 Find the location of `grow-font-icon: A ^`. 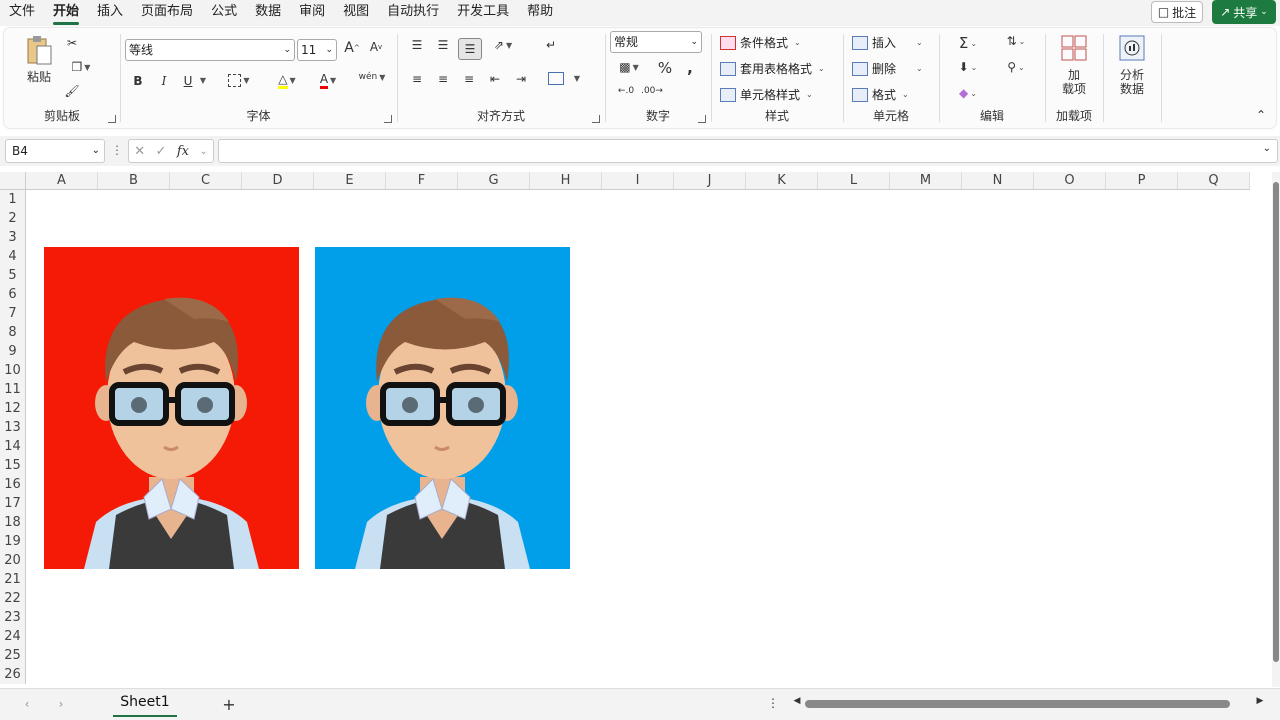

grow-font-icon: A ^ is located at coordinates (352, 48).